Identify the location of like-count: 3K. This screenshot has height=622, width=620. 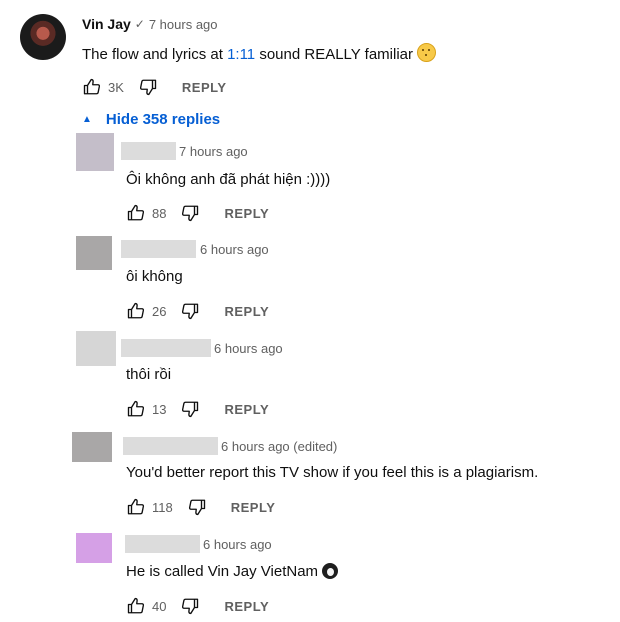
(116, 87).